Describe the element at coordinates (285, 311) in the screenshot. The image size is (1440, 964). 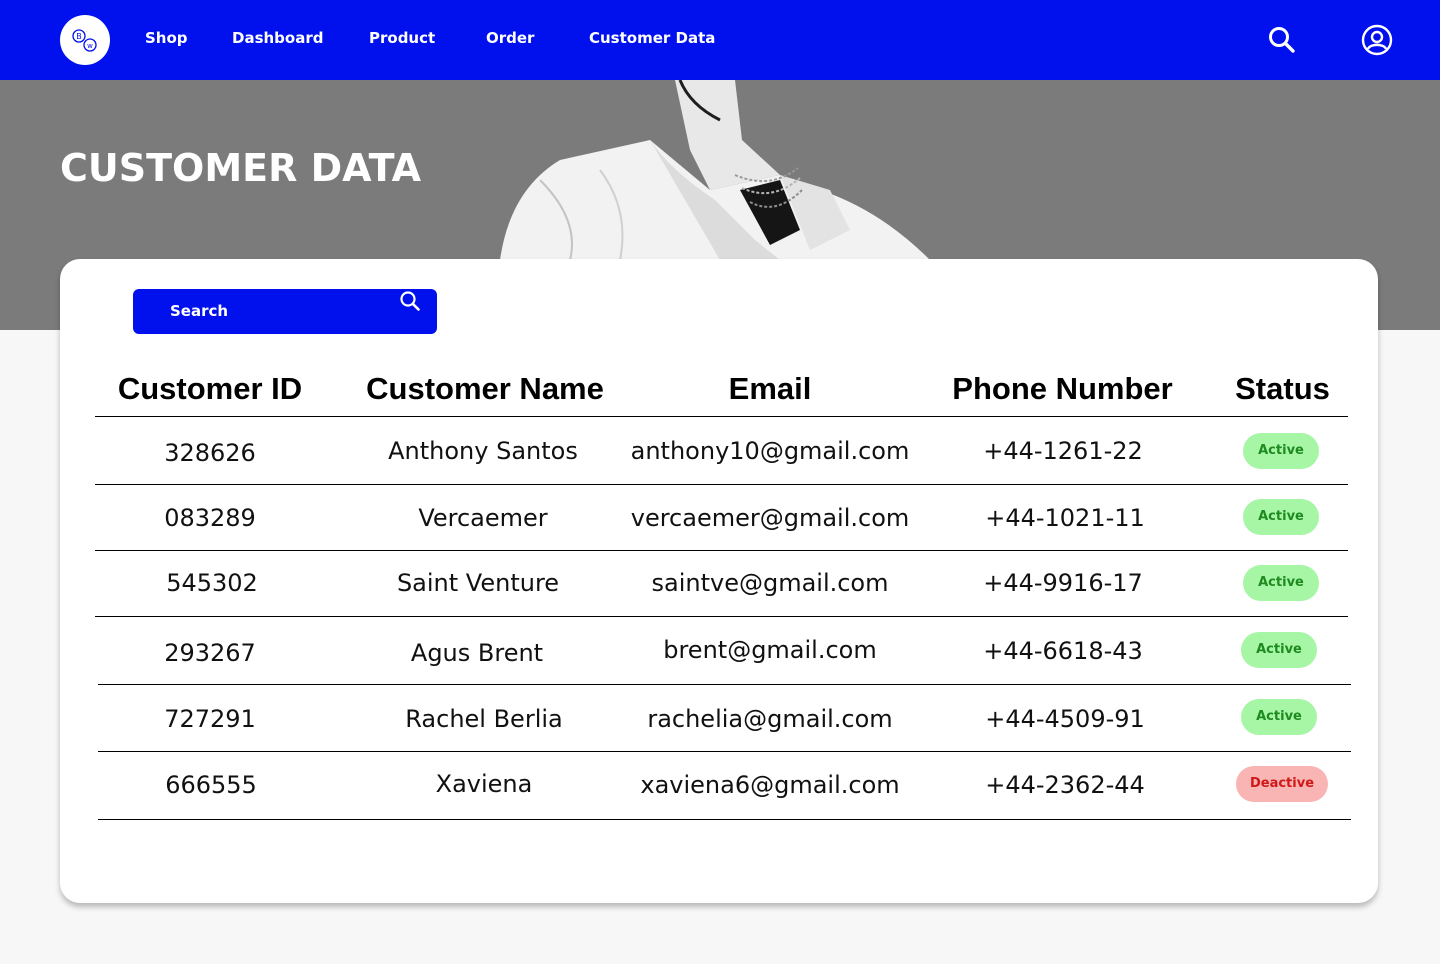
I see `search-input: Search` at that location.